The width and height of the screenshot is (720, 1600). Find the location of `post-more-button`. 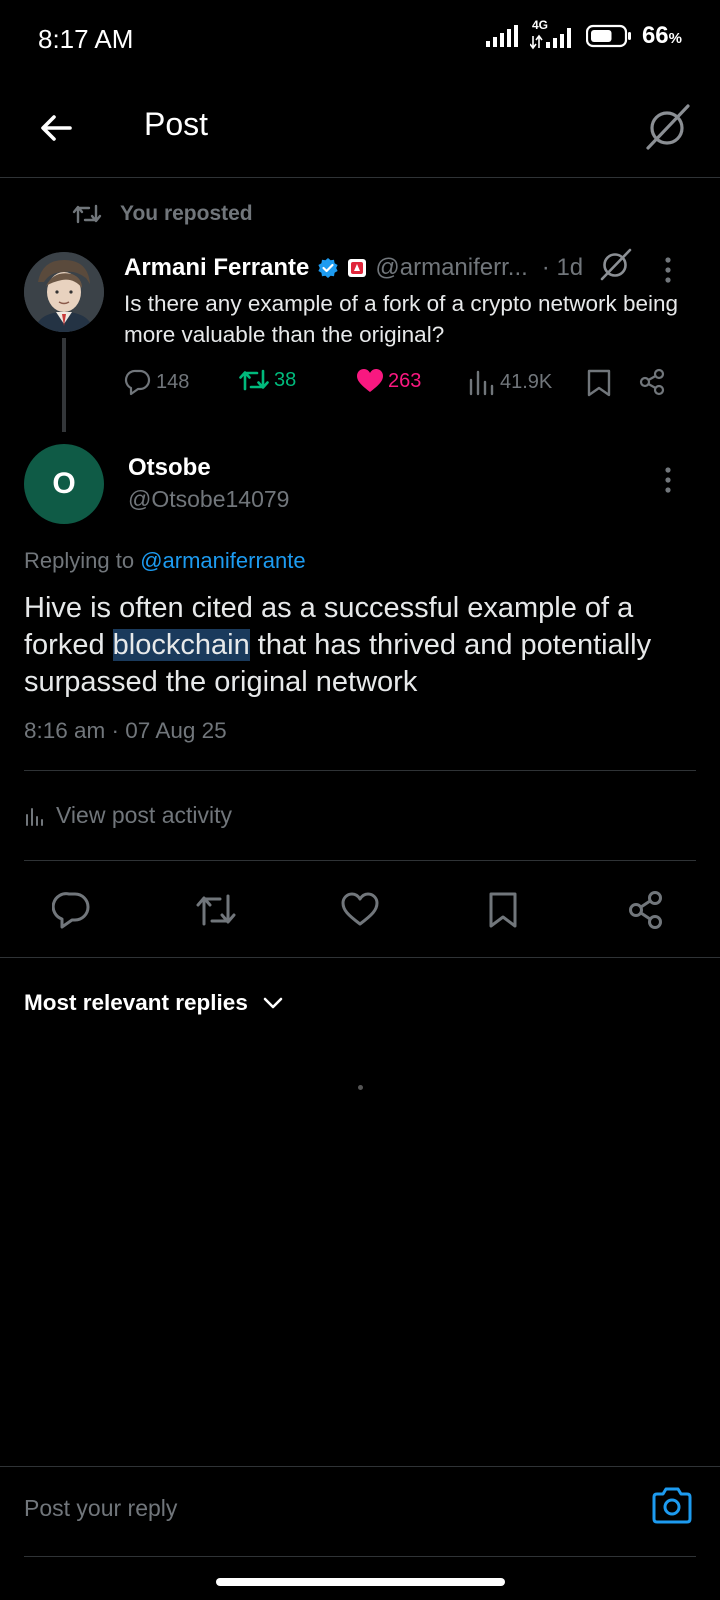

post-more-button is located at coordinates (668, 480).